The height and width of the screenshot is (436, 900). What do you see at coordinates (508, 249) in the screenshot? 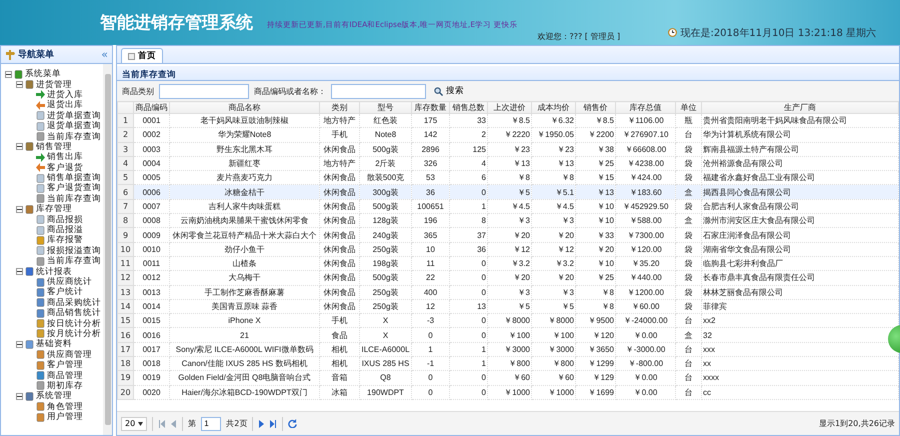
I see `table-row: 10 0010 劲仔小鱼干 休闲食品 250g装 10 36 ￥12 ￥12 ￥20 ￥120.00 袋 湖南省华文食品有限公司` at bounding box center [508, 249].